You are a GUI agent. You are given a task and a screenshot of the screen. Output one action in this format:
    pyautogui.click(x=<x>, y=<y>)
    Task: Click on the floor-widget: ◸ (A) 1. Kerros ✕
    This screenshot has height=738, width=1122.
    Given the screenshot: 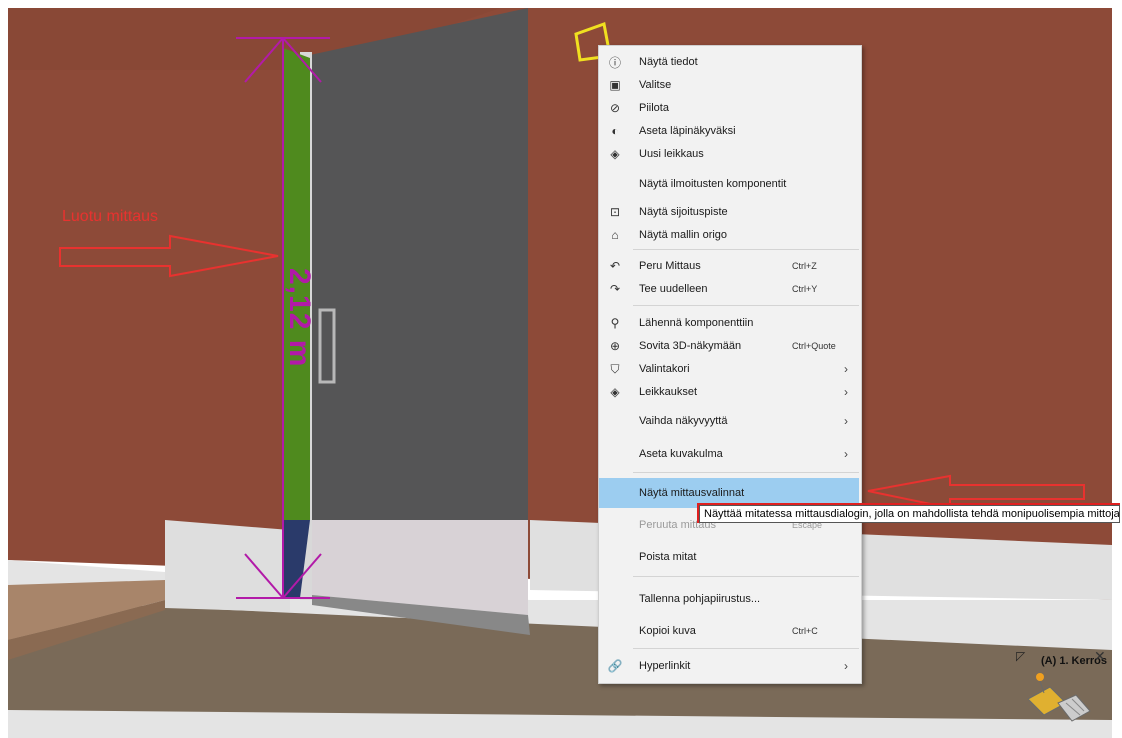 What is the action you would take?
    pyautogui.click(x=1068, y=688)
    